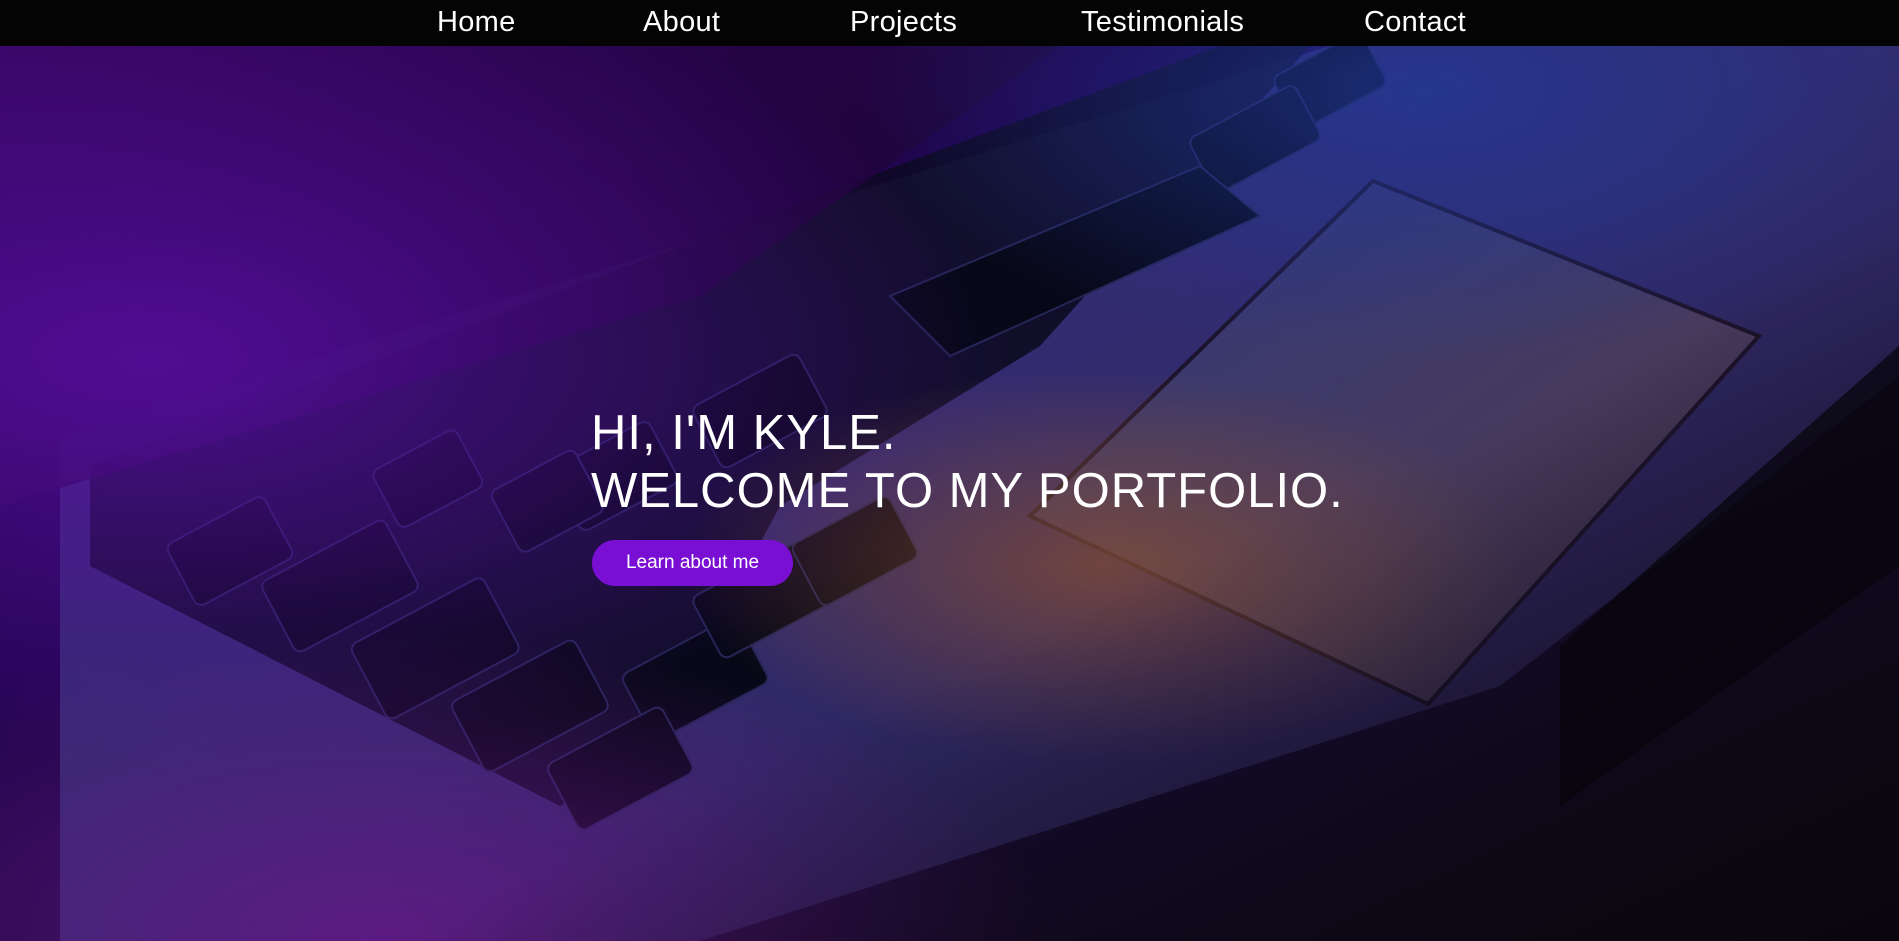 The width and height of the screenshot is (1899, 941). What do you see at coordinates (1162, 22) in the screenshot?
I see `nav-link-testimonials: Testimonials` at bounding box center [1162, 22].